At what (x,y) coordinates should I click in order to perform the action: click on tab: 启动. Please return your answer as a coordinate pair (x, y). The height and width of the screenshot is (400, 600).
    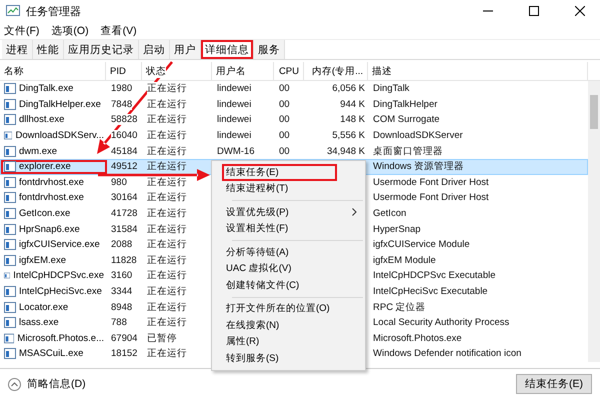
    Looking at the image, I should click on (154, 49).